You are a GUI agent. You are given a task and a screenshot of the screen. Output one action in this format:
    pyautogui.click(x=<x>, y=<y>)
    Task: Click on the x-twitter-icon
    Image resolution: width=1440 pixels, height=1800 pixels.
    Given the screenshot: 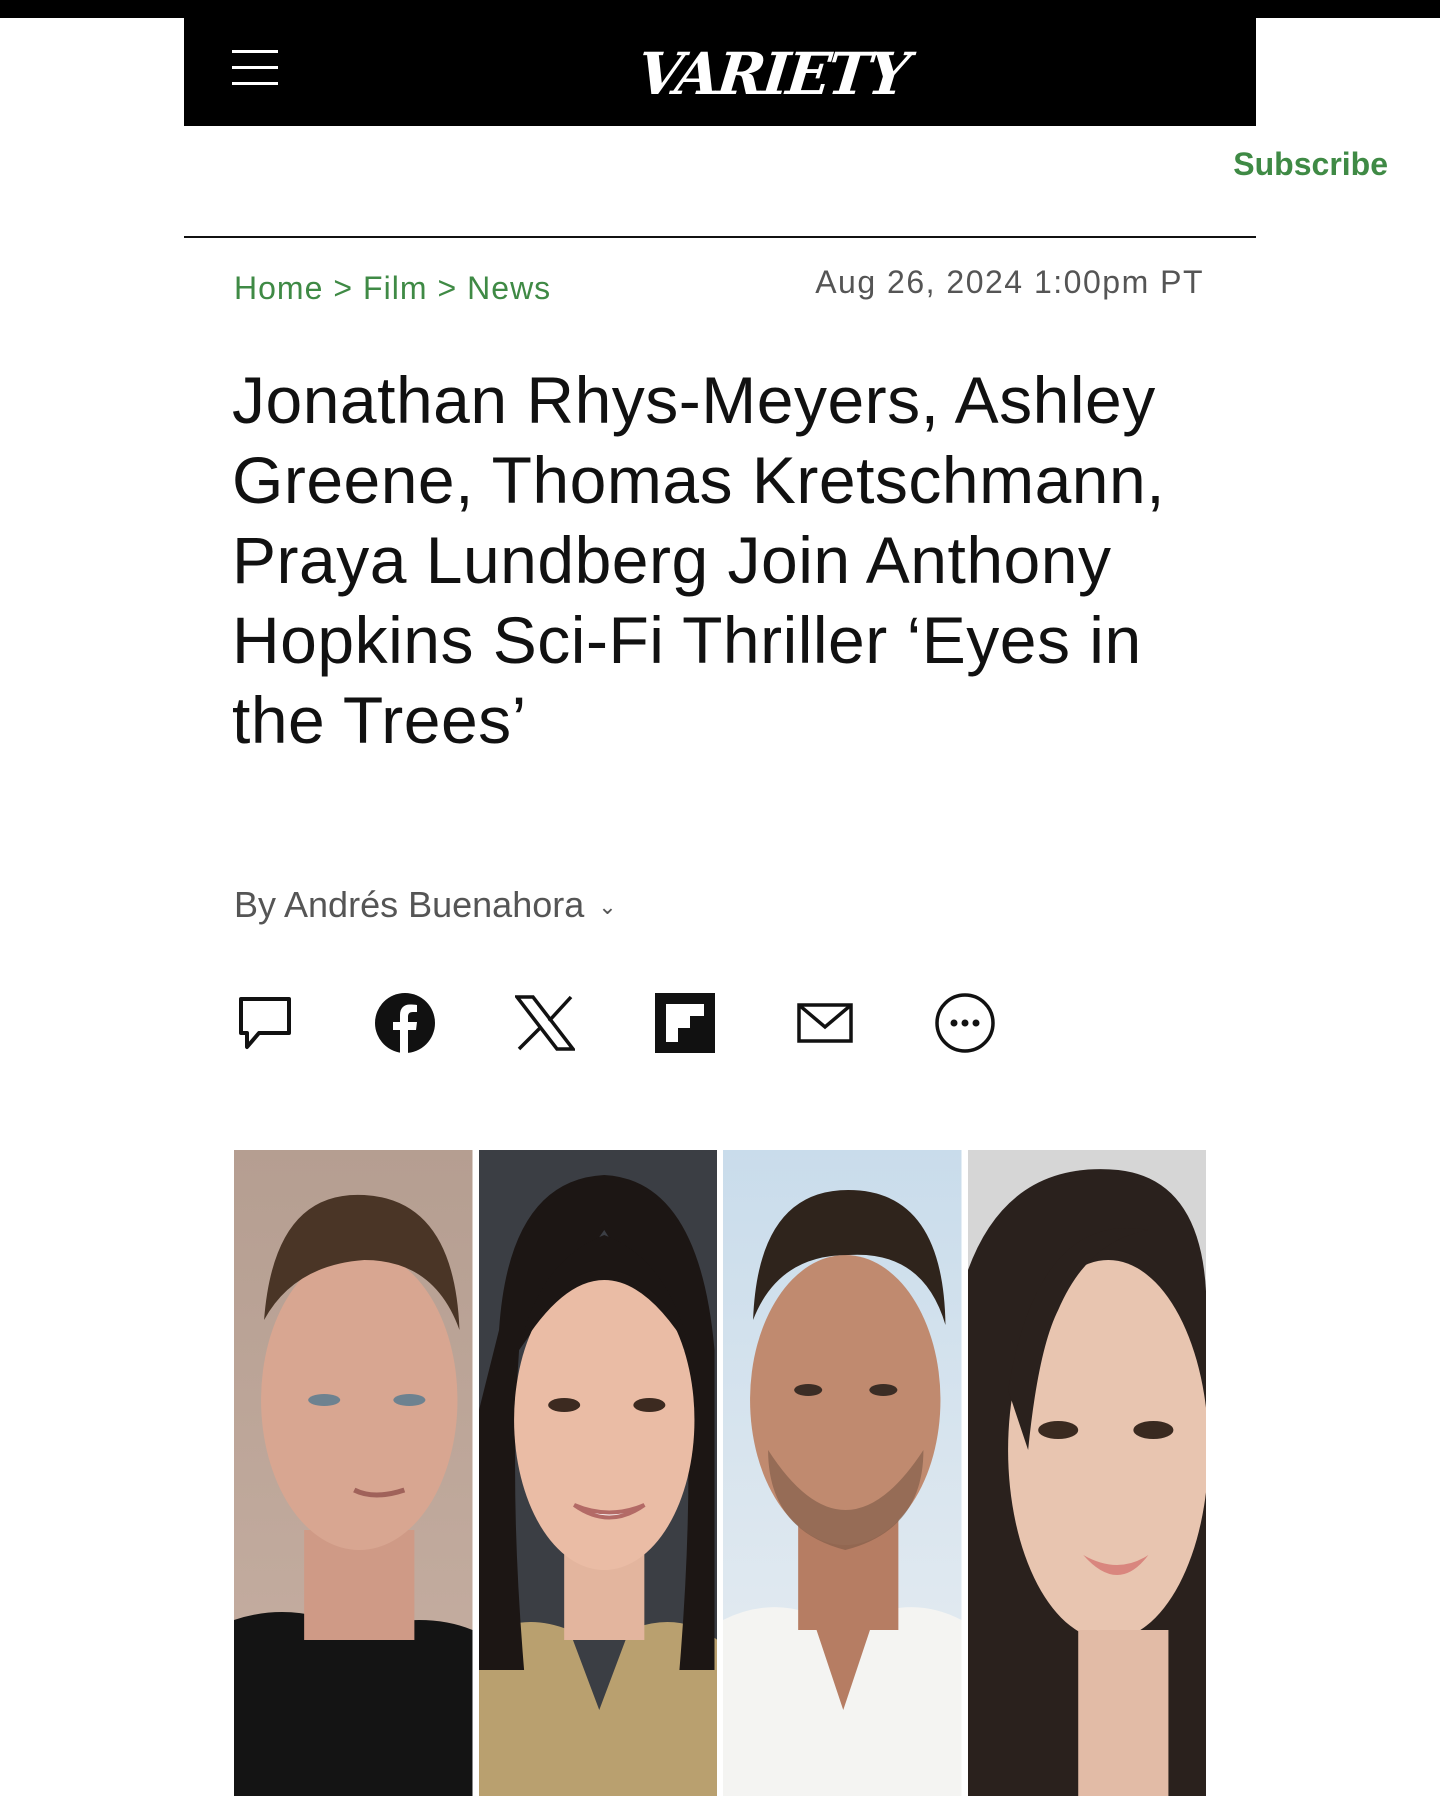 What is the action you would take?
    pyautogui.click(x=545, y=1023)
    